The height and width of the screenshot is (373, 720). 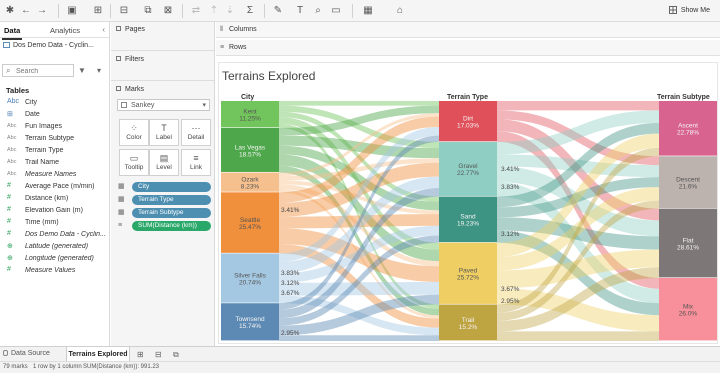 I want to click on save-icon: ▣, so click(x=72, y=11).